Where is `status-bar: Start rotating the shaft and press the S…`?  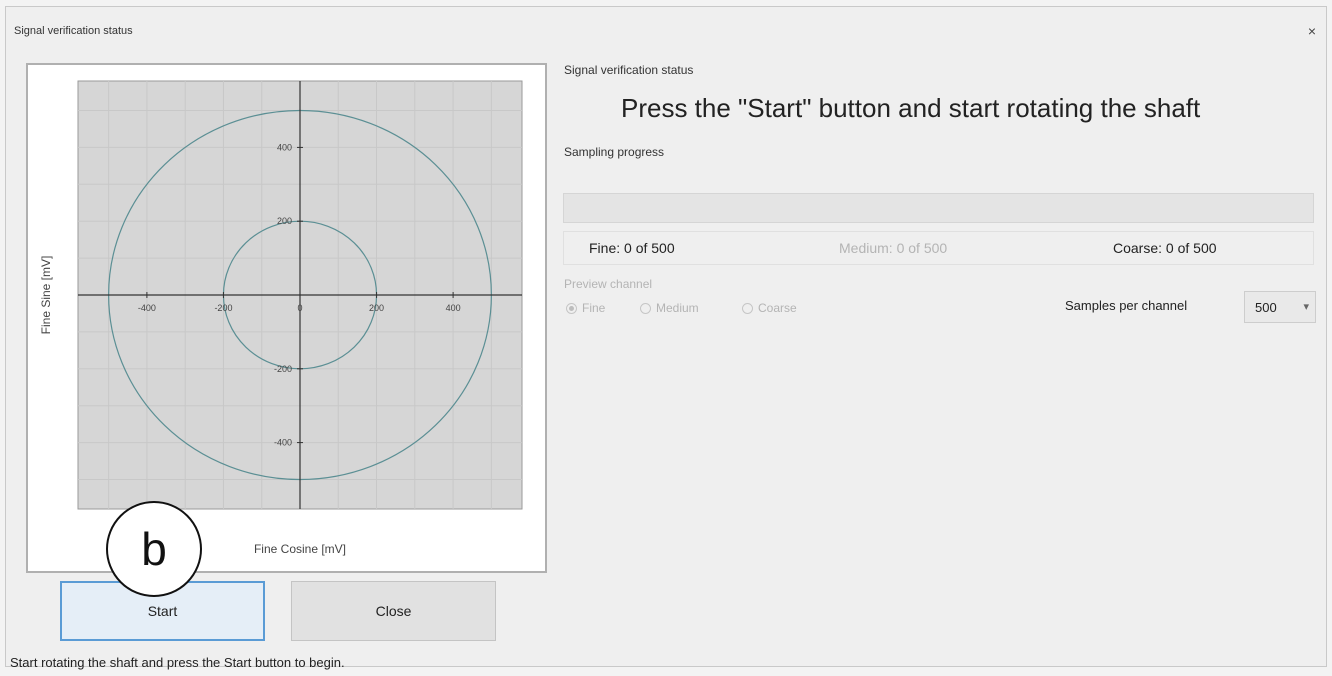 status-bar: Start rotating the shaft and press the S… is located at coordinates (177, 662).